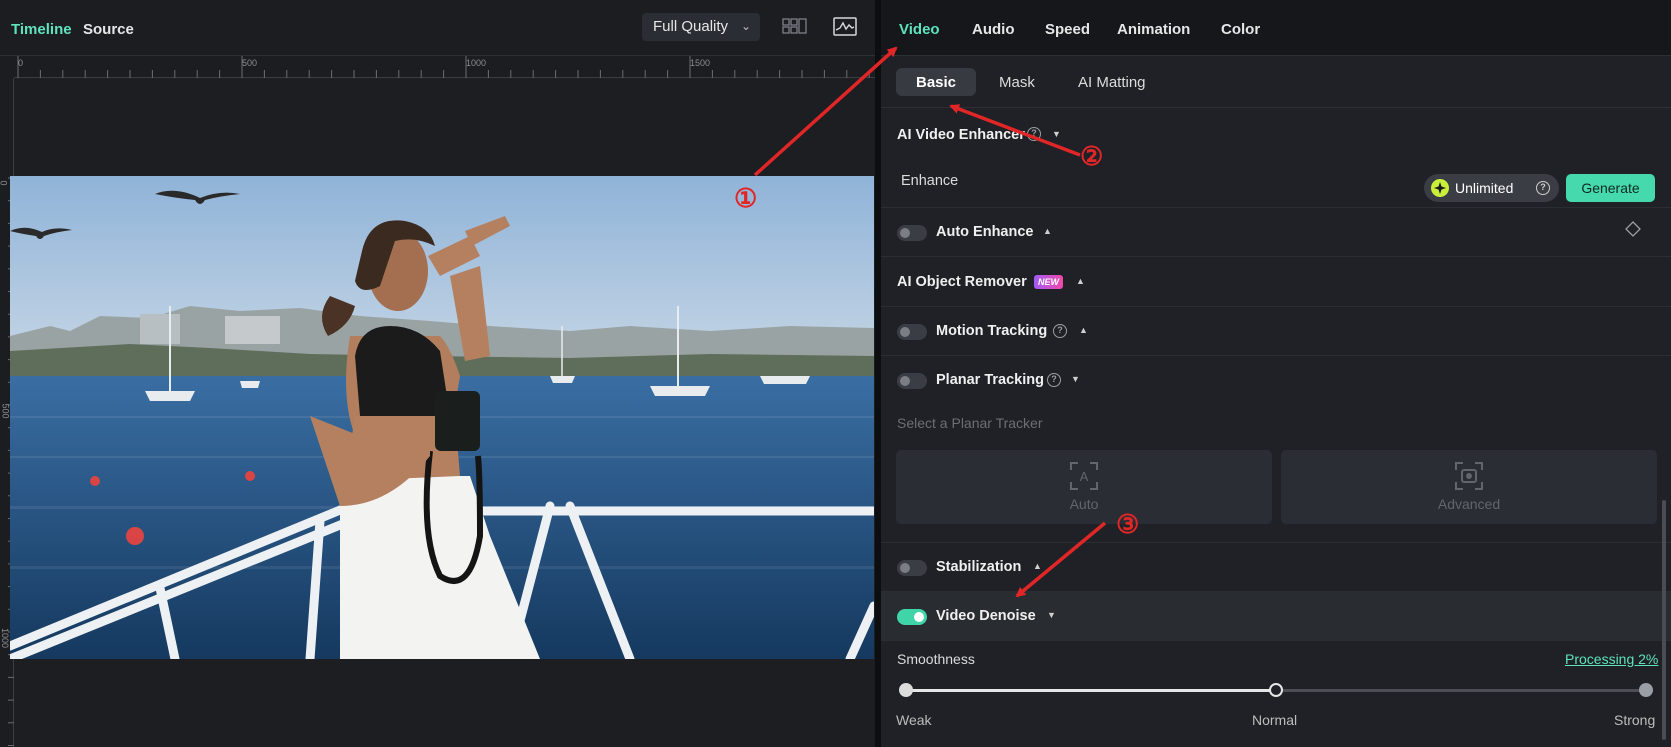 The image size is (1671, 747). What do you see at coordinates (1469, 476) in the screenshot?
I see `advanced-track-icon` at bounding box center [1469, 476].